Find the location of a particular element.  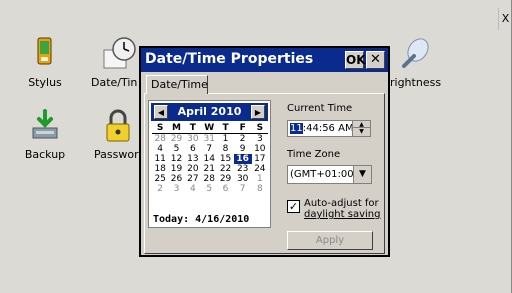

calendar-day: 13 is located at coordinates (193, 159).